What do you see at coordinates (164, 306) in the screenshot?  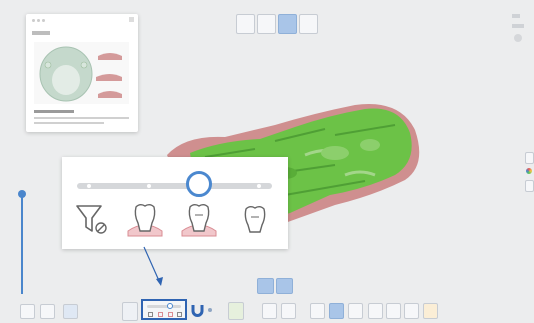 I see `mini-slider-track` at bounding box center [164, 306].